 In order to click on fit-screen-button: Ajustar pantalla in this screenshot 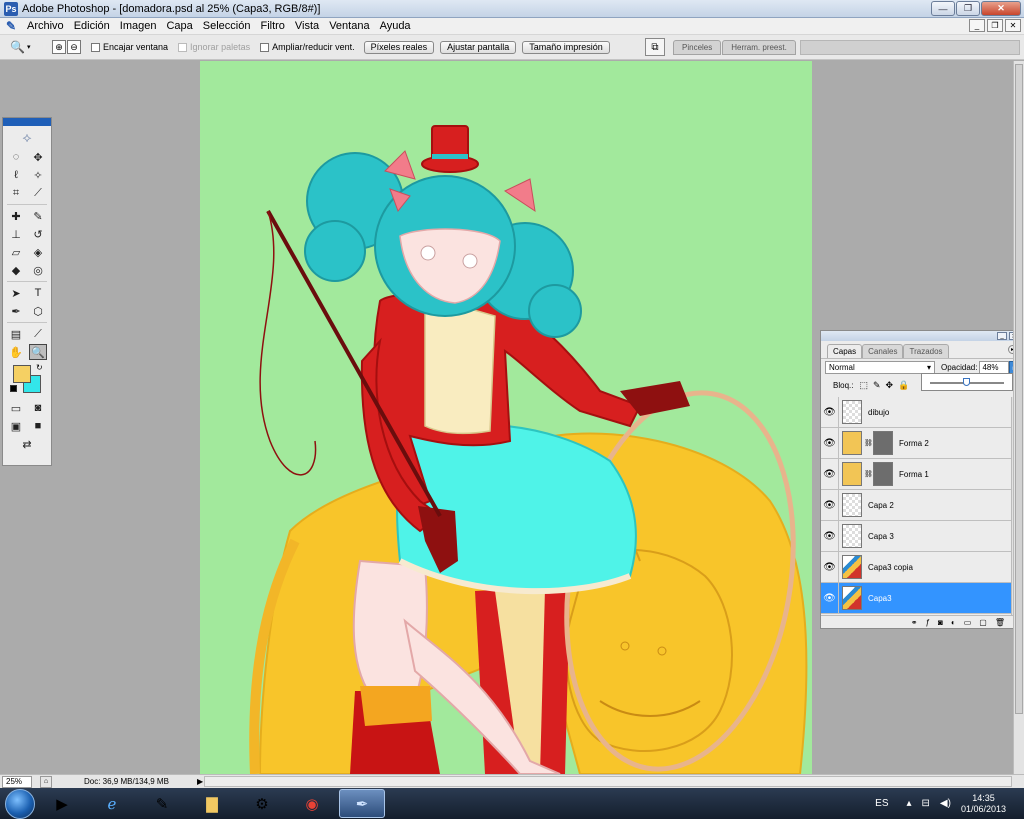, I will do `click(478, 47)`.